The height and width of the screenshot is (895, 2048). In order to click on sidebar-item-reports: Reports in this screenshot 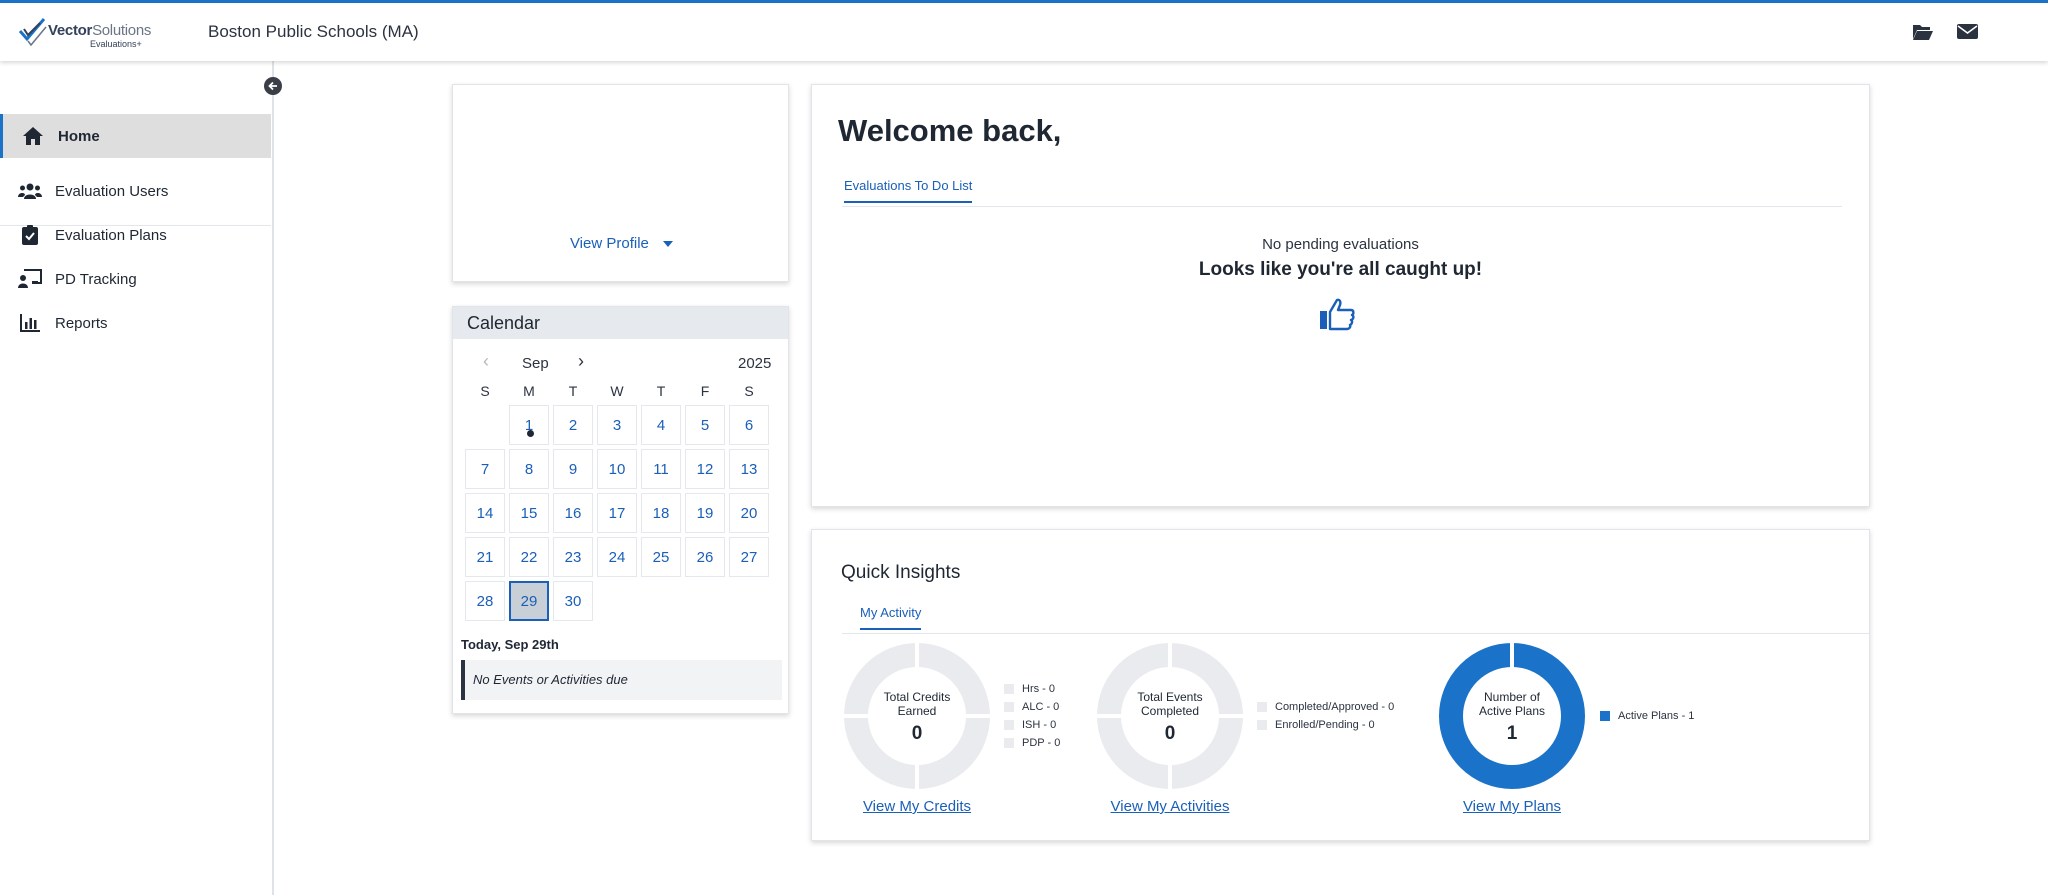, I will do `click(135, 323)`.